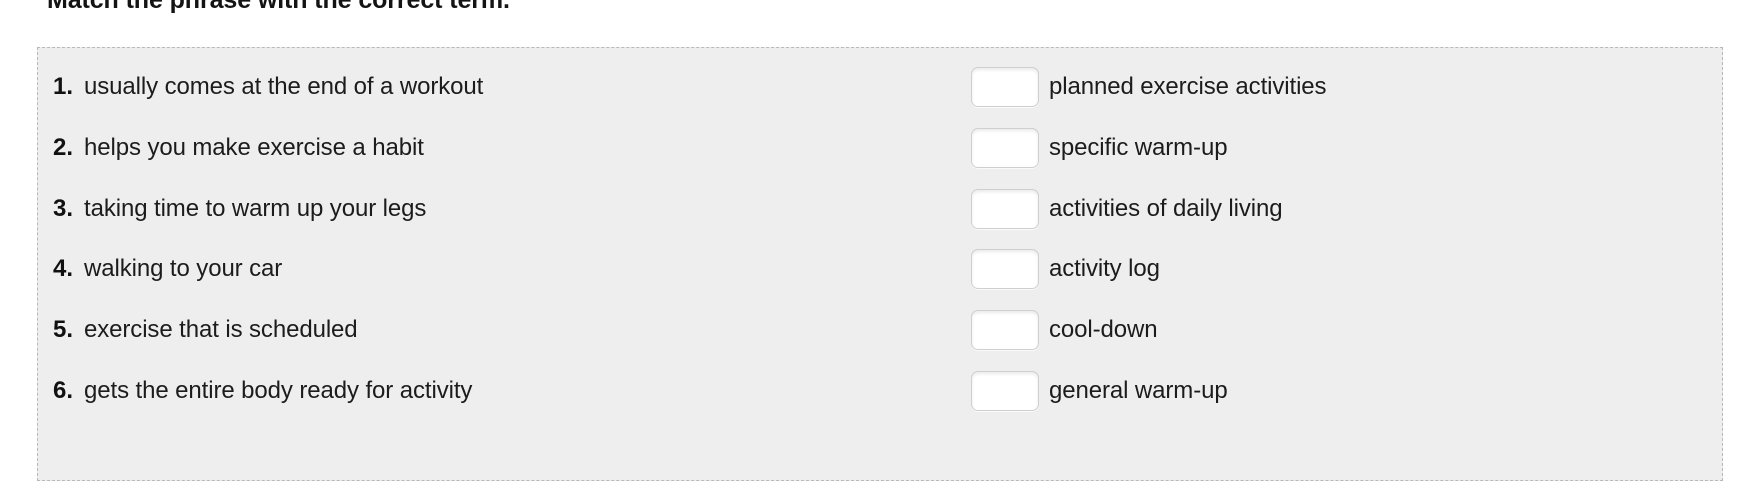 This screenshot has height=500, width=1757. What do you see at coordinates (254, 147) in the screenshot?
I see `phrase-text: helps you make exercise a habit` at bounding box center [254, 147].